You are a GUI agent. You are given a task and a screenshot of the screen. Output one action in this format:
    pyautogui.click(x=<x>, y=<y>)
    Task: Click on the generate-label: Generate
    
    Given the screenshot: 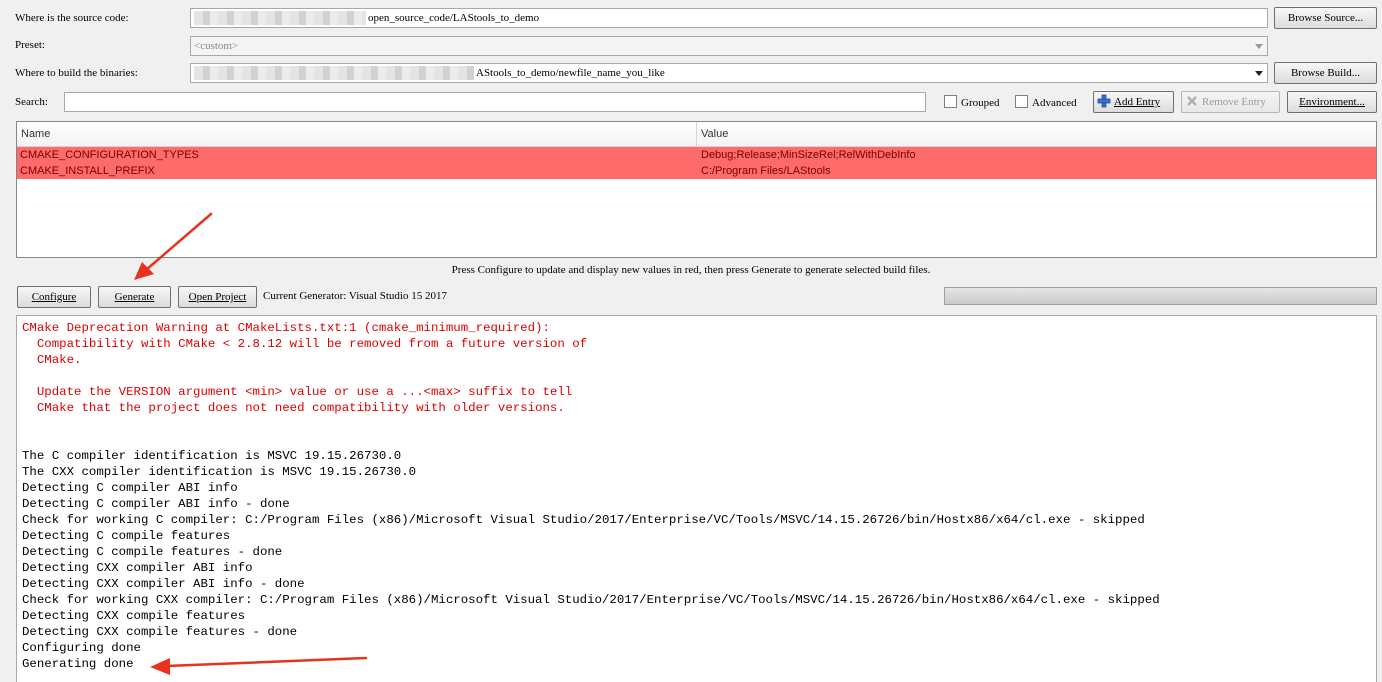 What is the action you would take?
    pyautogui.click(x=134, y=297)
    